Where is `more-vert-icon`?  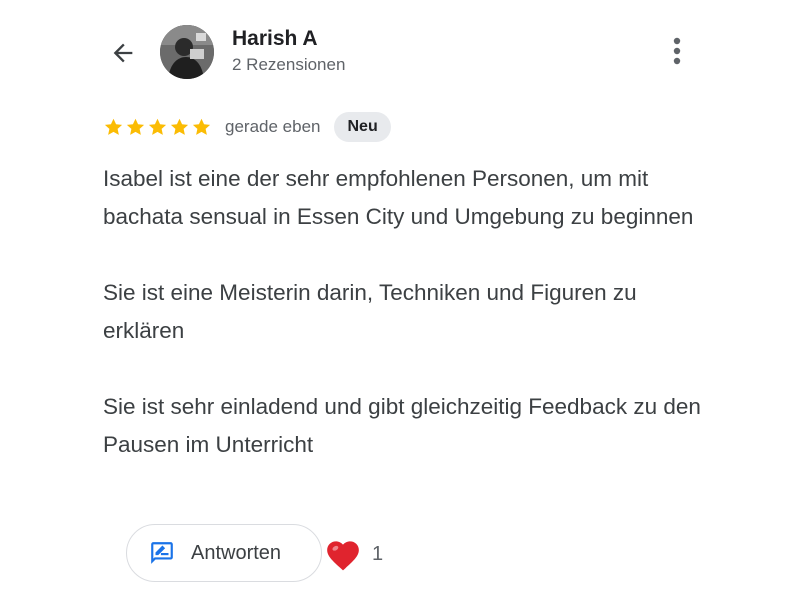 more-vert-icon is located at coordinates (677, 51).